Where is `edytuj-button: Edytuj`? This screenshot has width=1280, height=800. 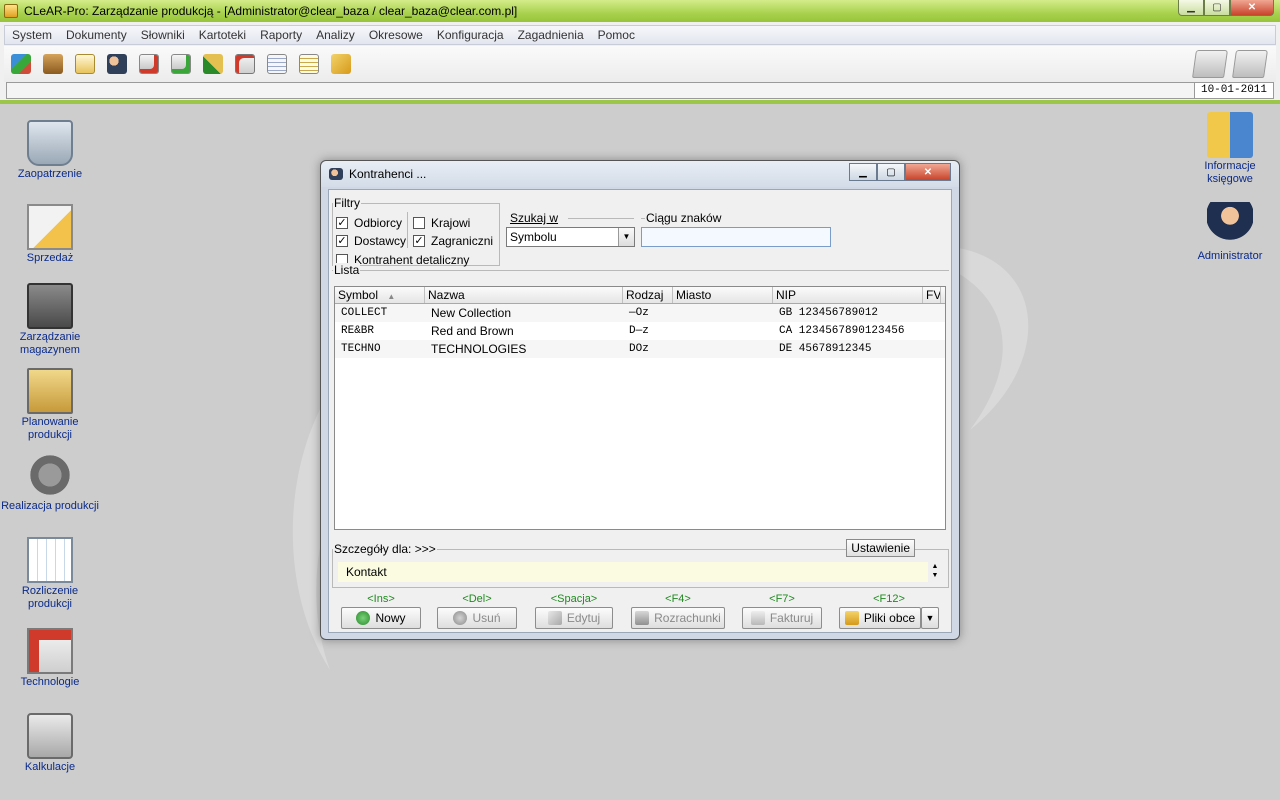 edytuj-button: Edytuj is located at coordinates (574, 618).